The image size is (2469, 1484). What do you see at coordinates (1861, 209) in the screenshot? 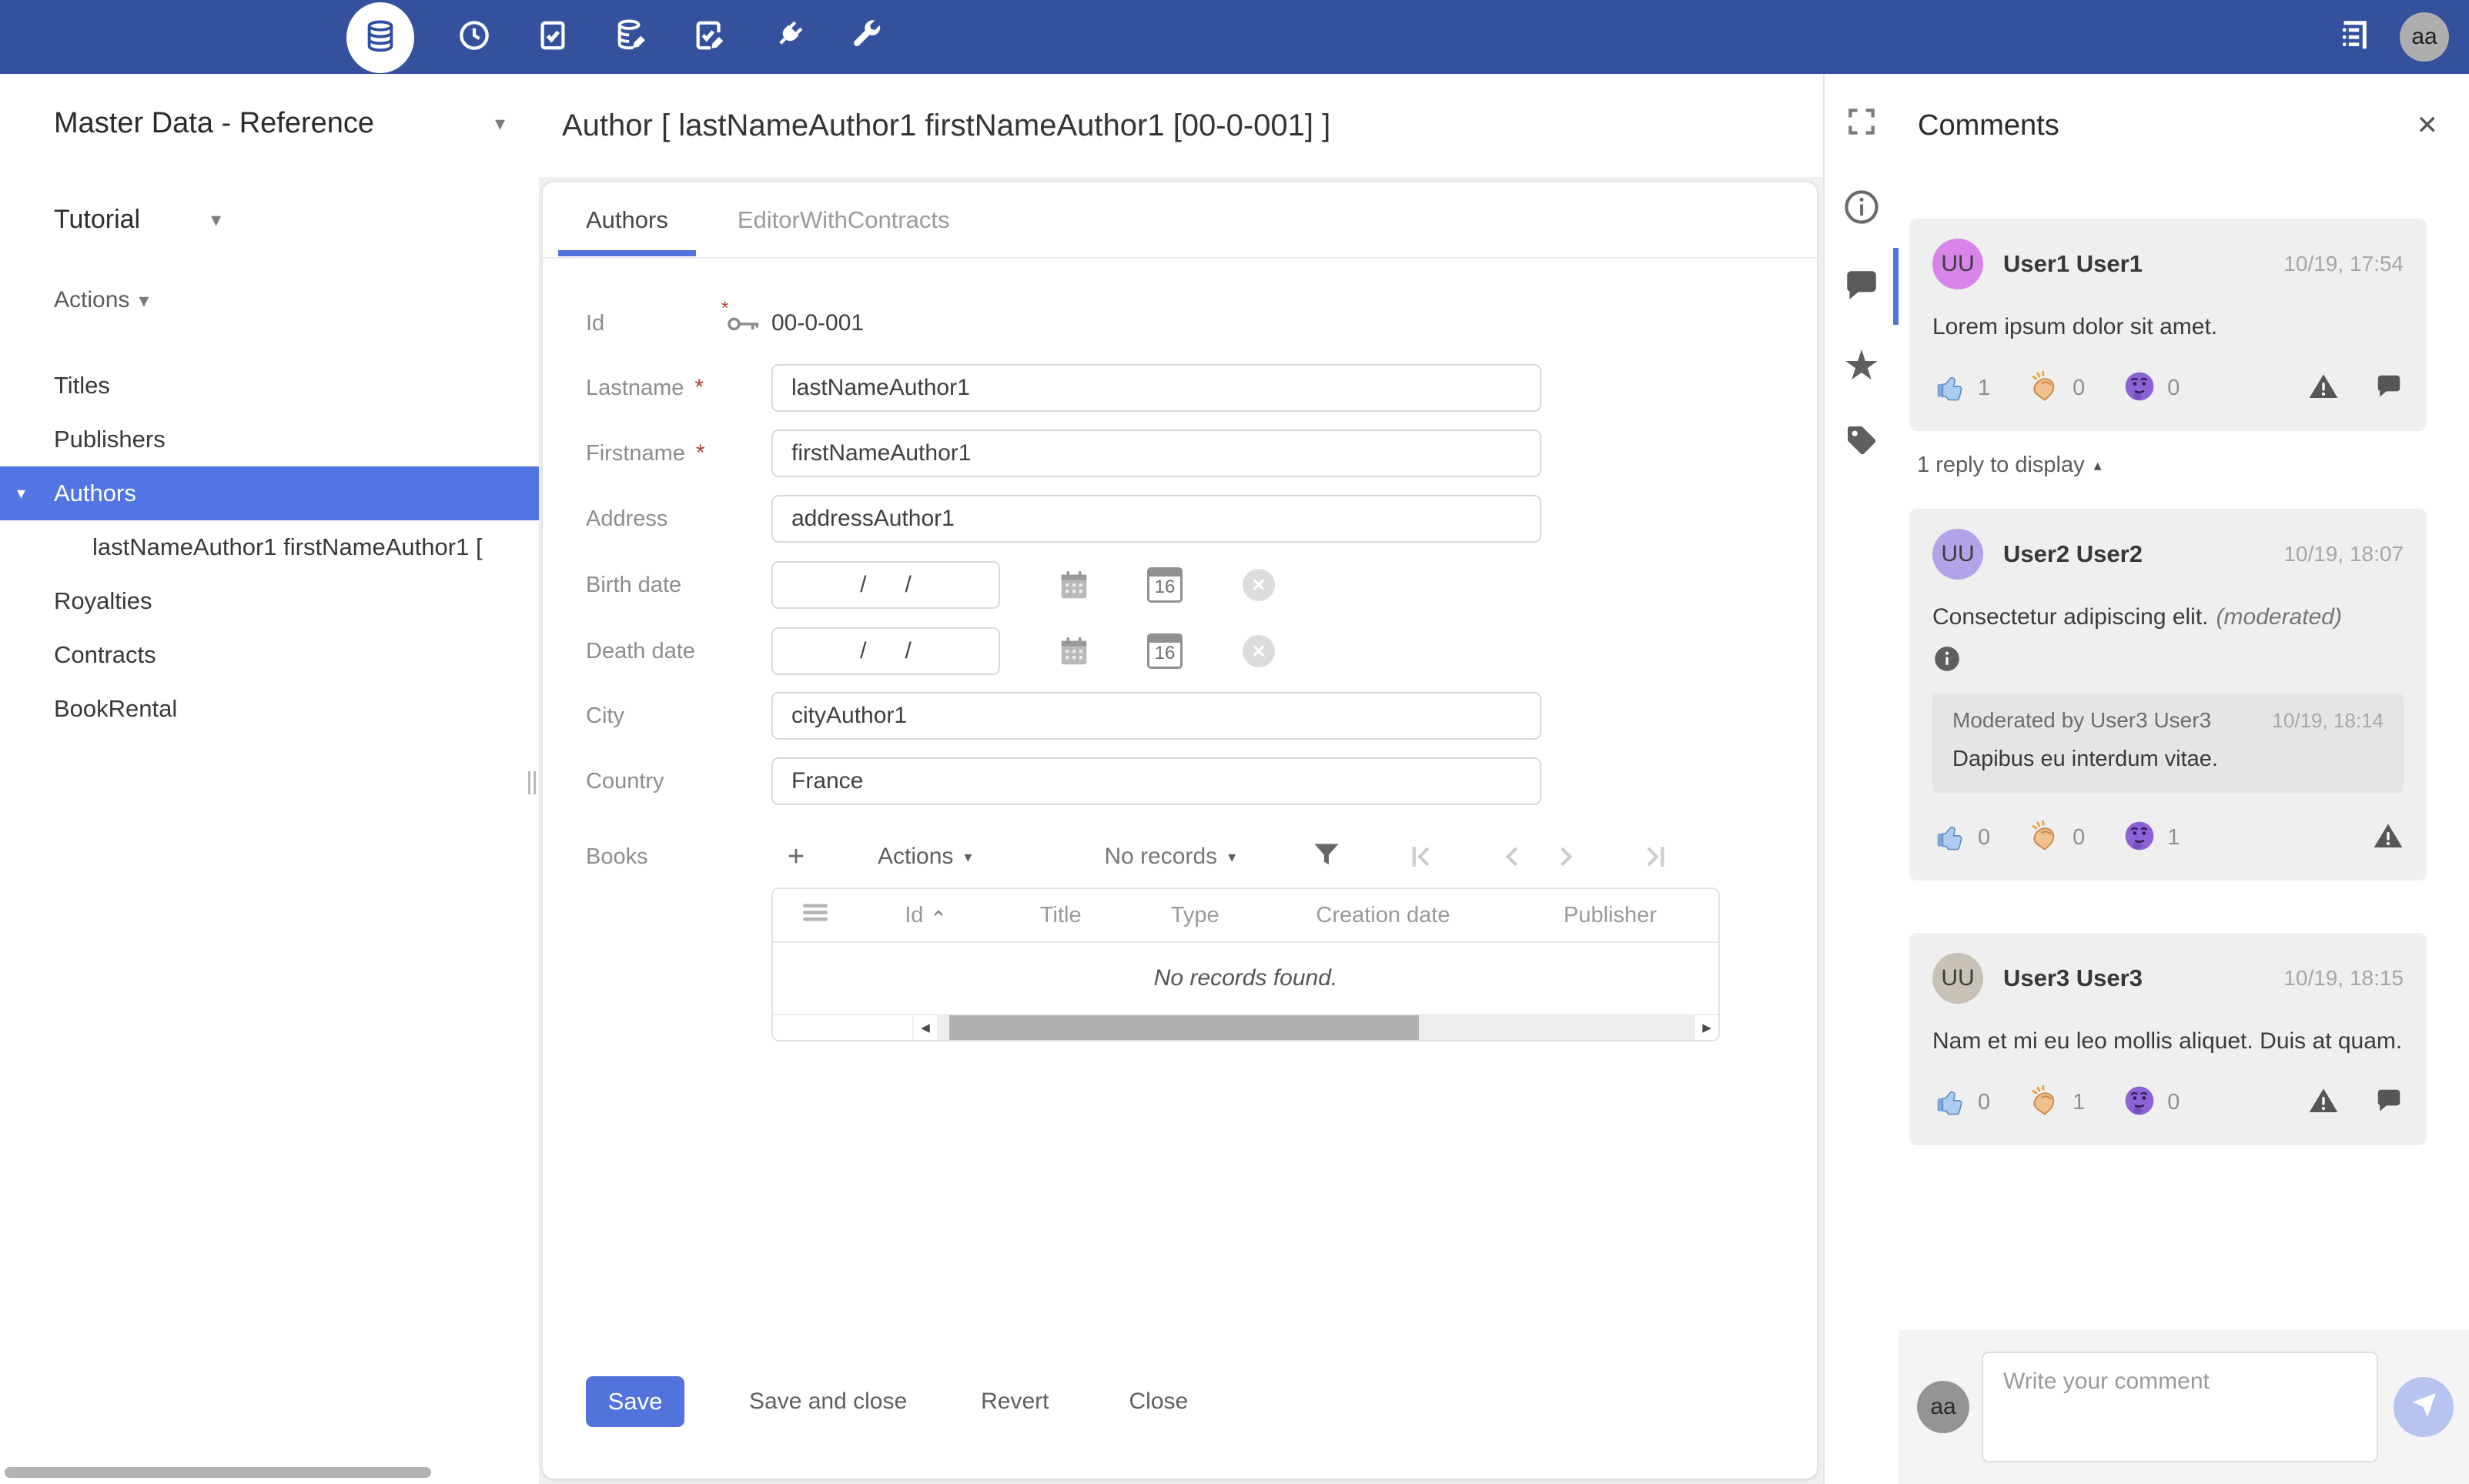
I see `tab-info` at bounding box center [1861, 209].